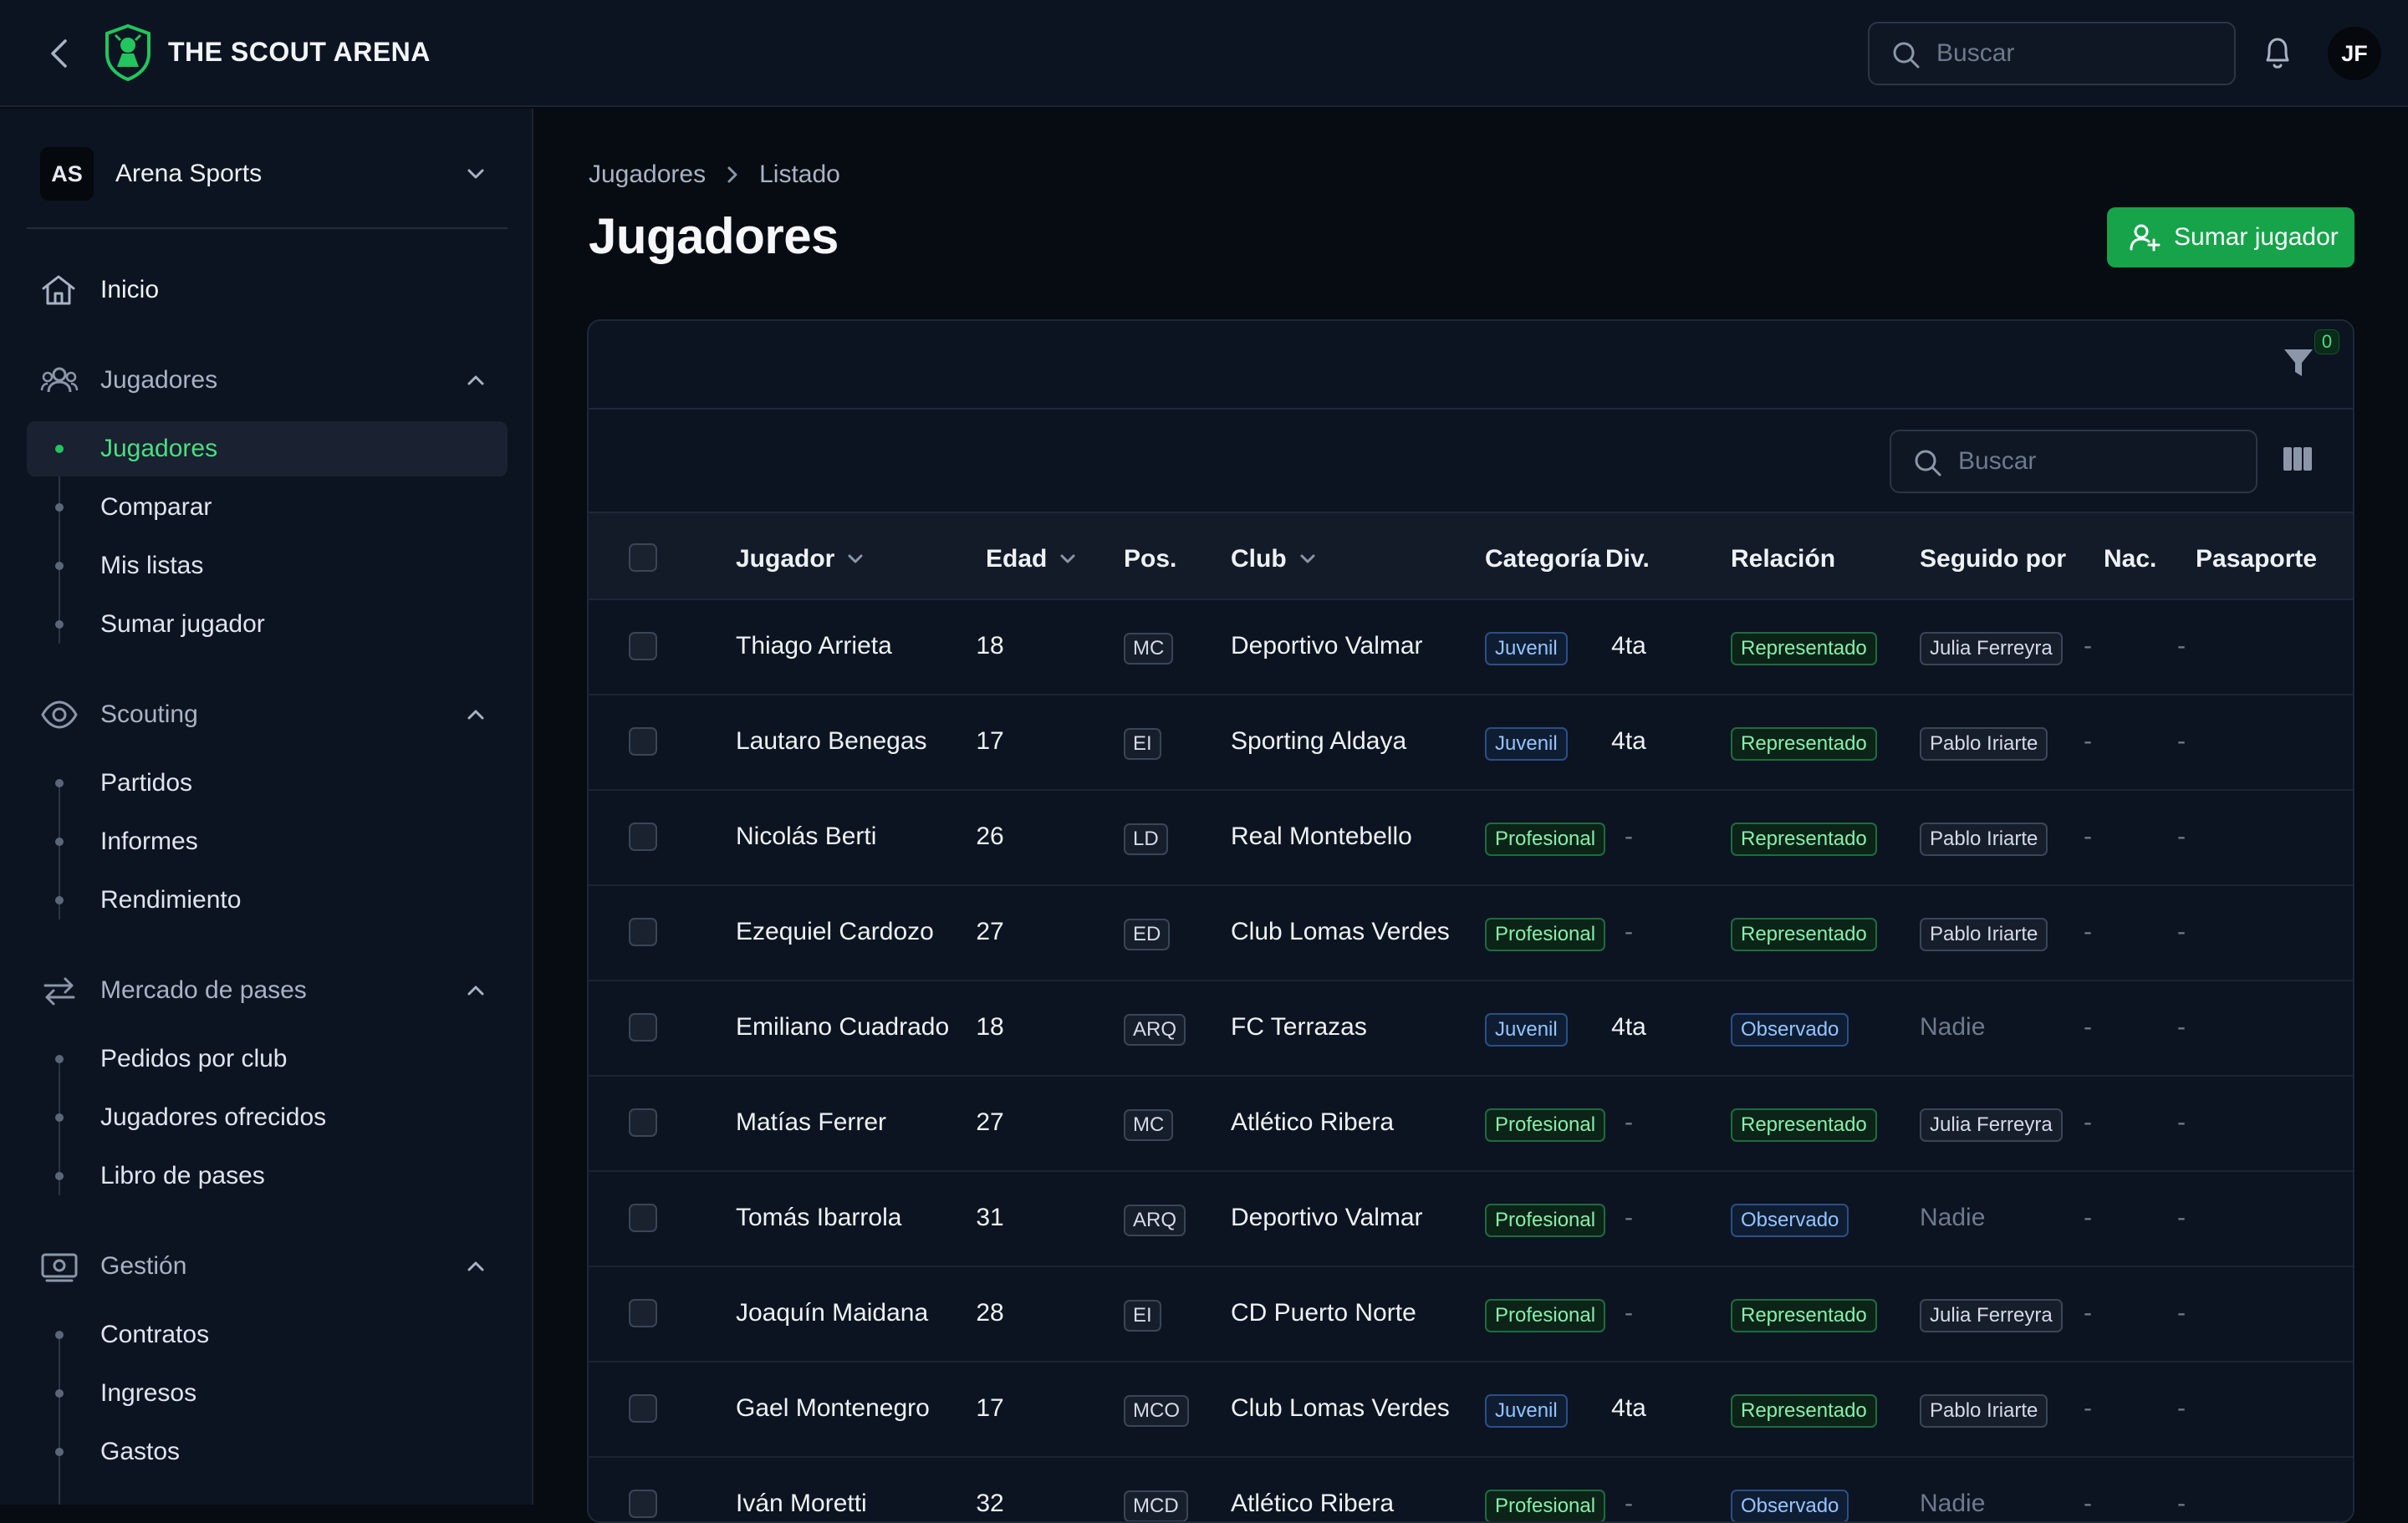  Describe the element at coordinates (2298, 459) in the screenshot. I see `columns-icon` at that location.